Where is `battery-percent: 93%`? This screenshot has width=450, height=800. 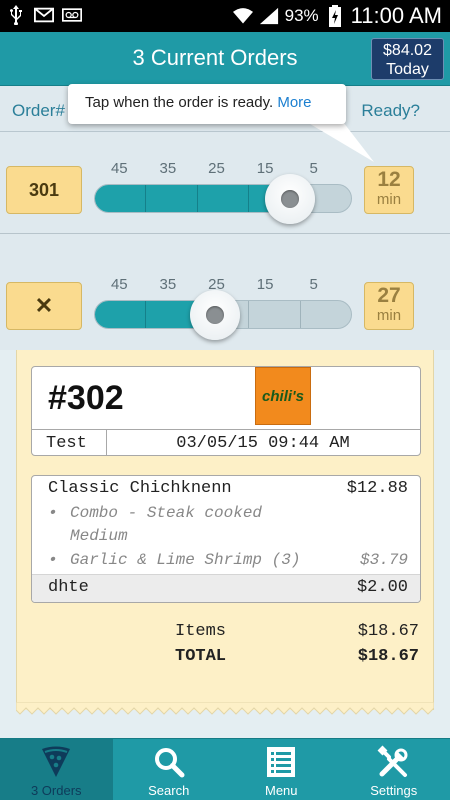
battery-percent: 93% is located at coordinates (301, 15).